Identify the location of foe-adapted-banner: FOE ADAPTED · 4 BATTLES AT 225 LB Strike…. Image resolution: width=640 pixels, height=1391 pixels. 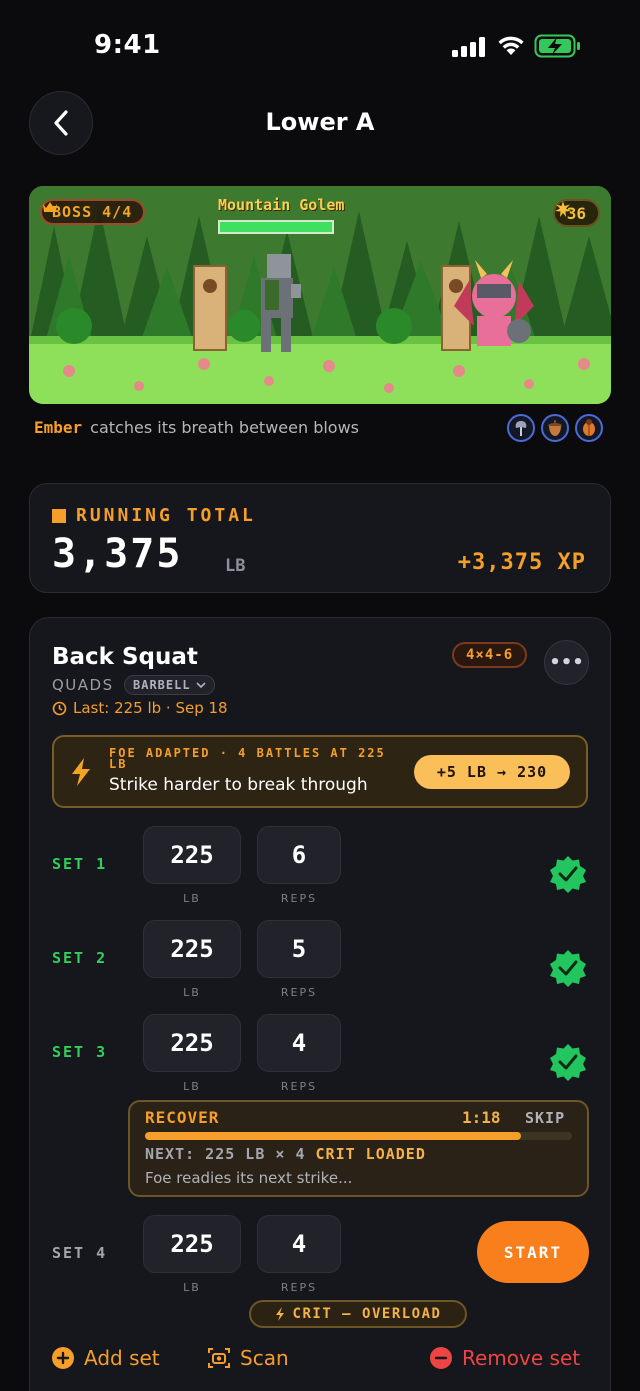
(320, 771).